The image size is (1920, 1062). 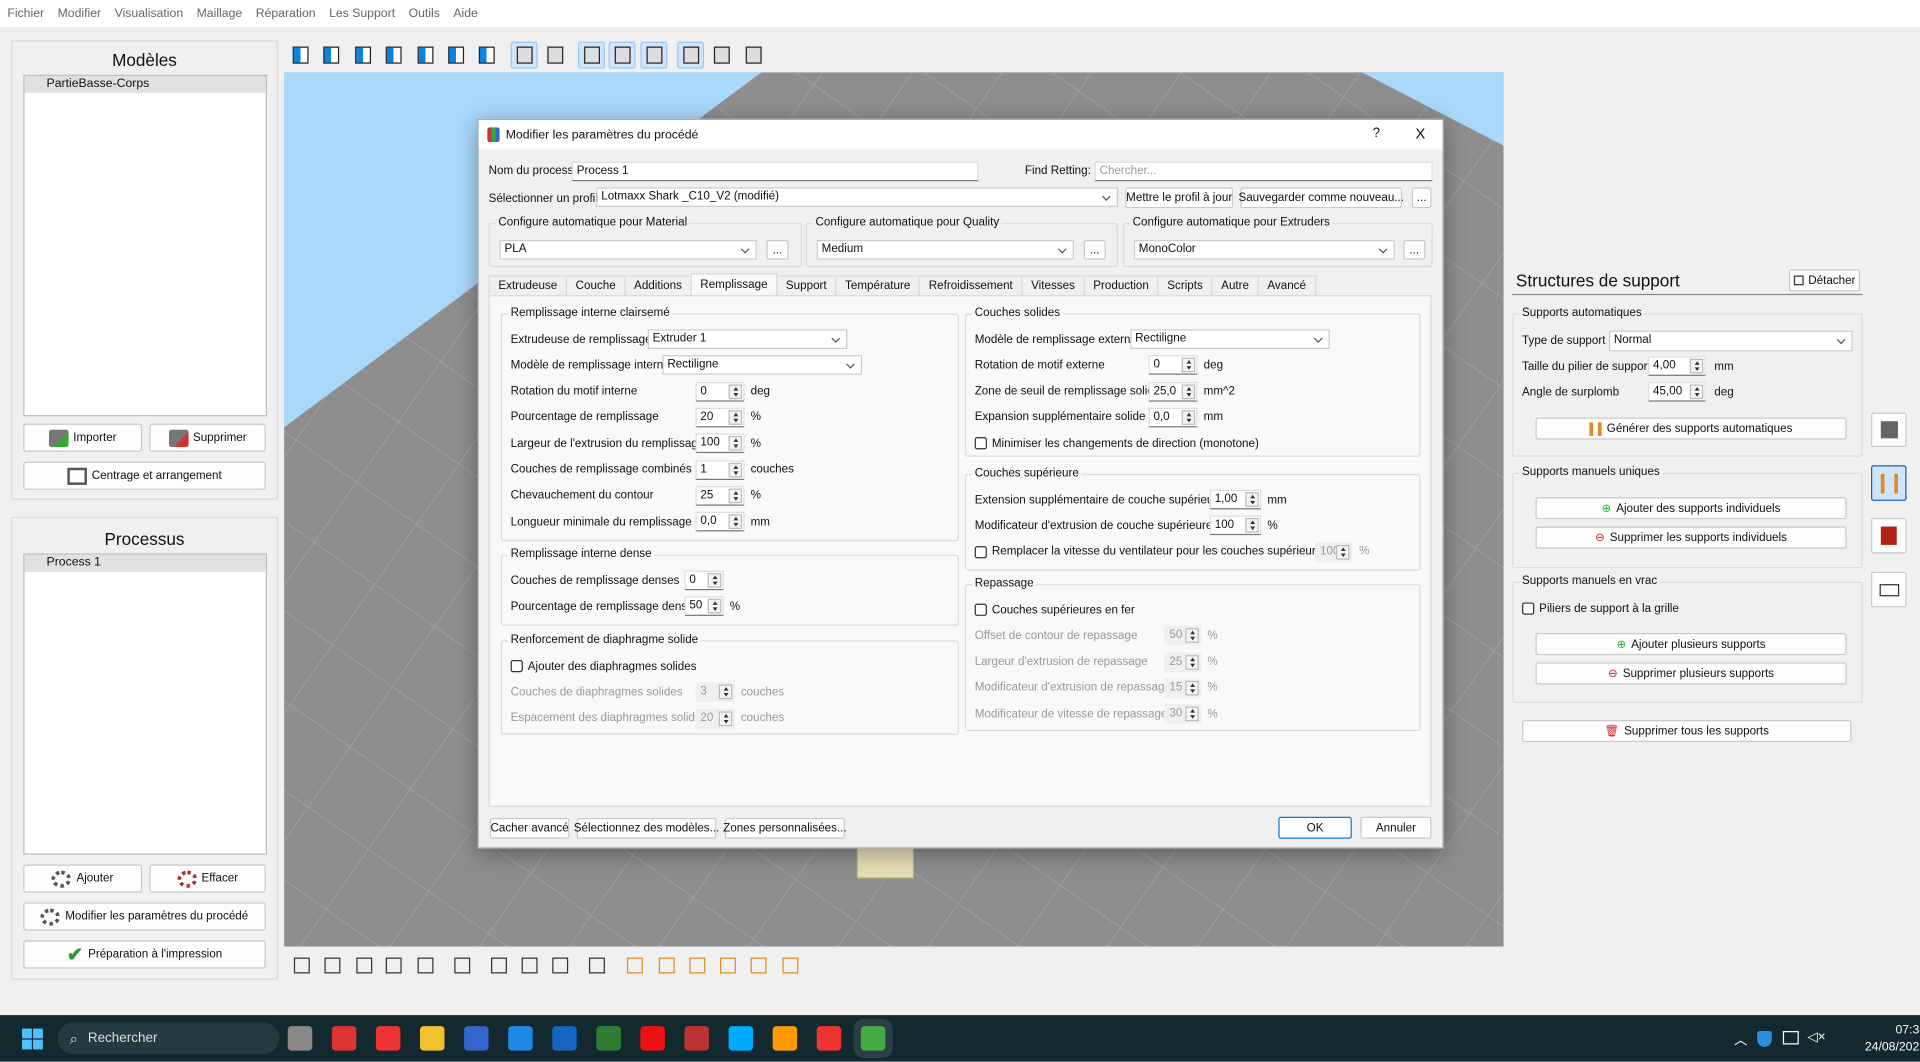 I want to click on clear-process-button: Effacer, so click(x=207, y=878).